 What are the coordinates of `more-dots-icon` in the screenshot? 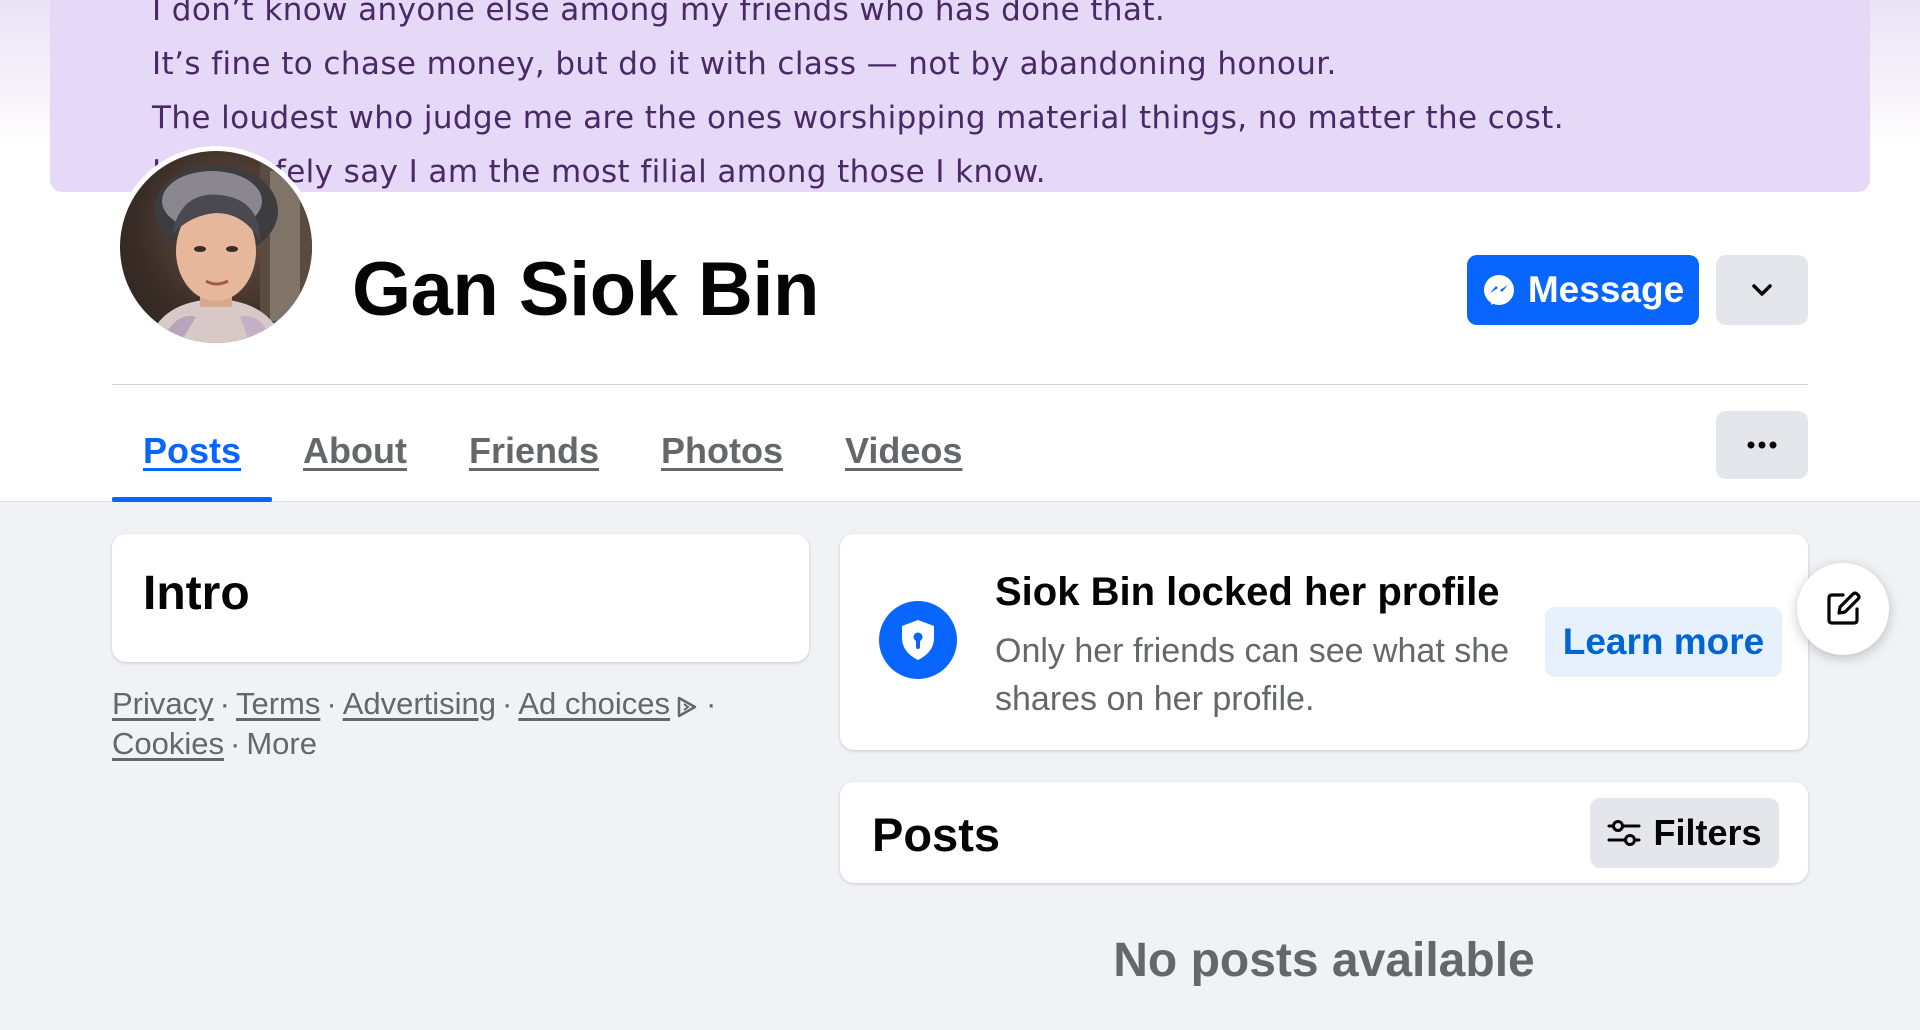 It's located at (1762, 445).